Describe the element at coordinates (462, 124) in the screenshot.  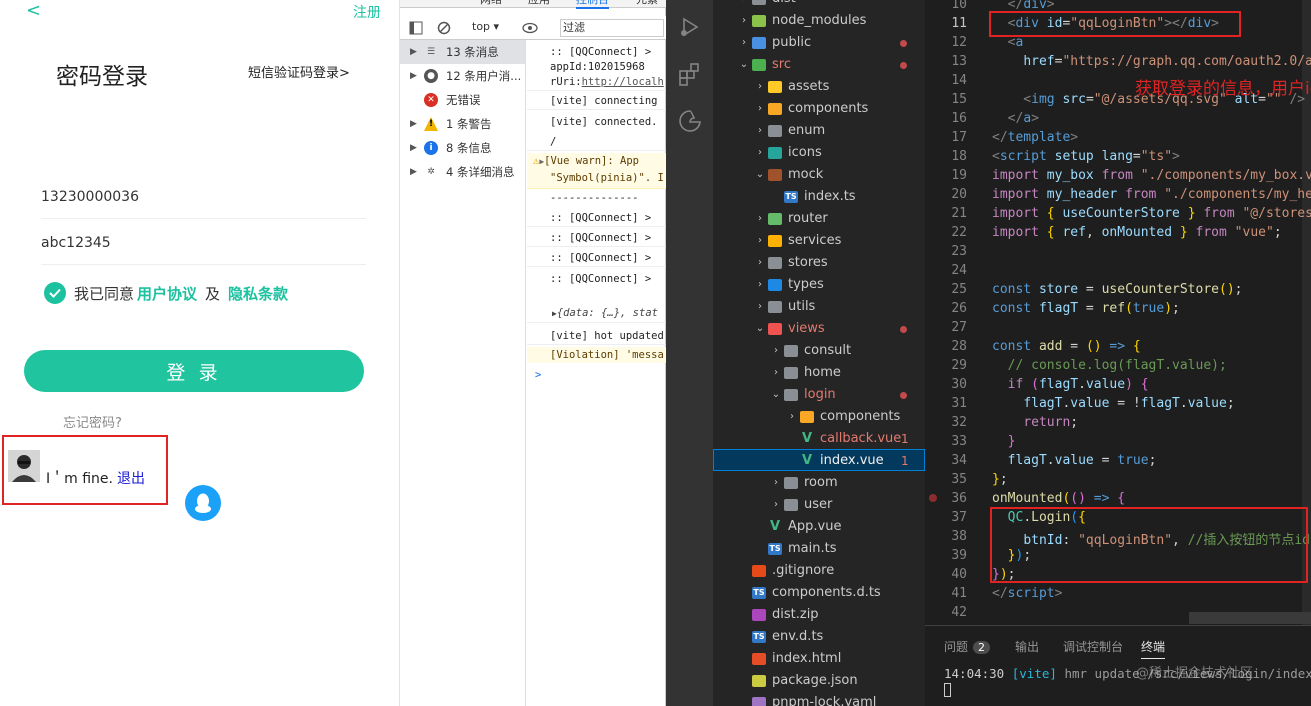
I see `sidebar-item-warnings: ▶ ! 1 条警告` at that location.